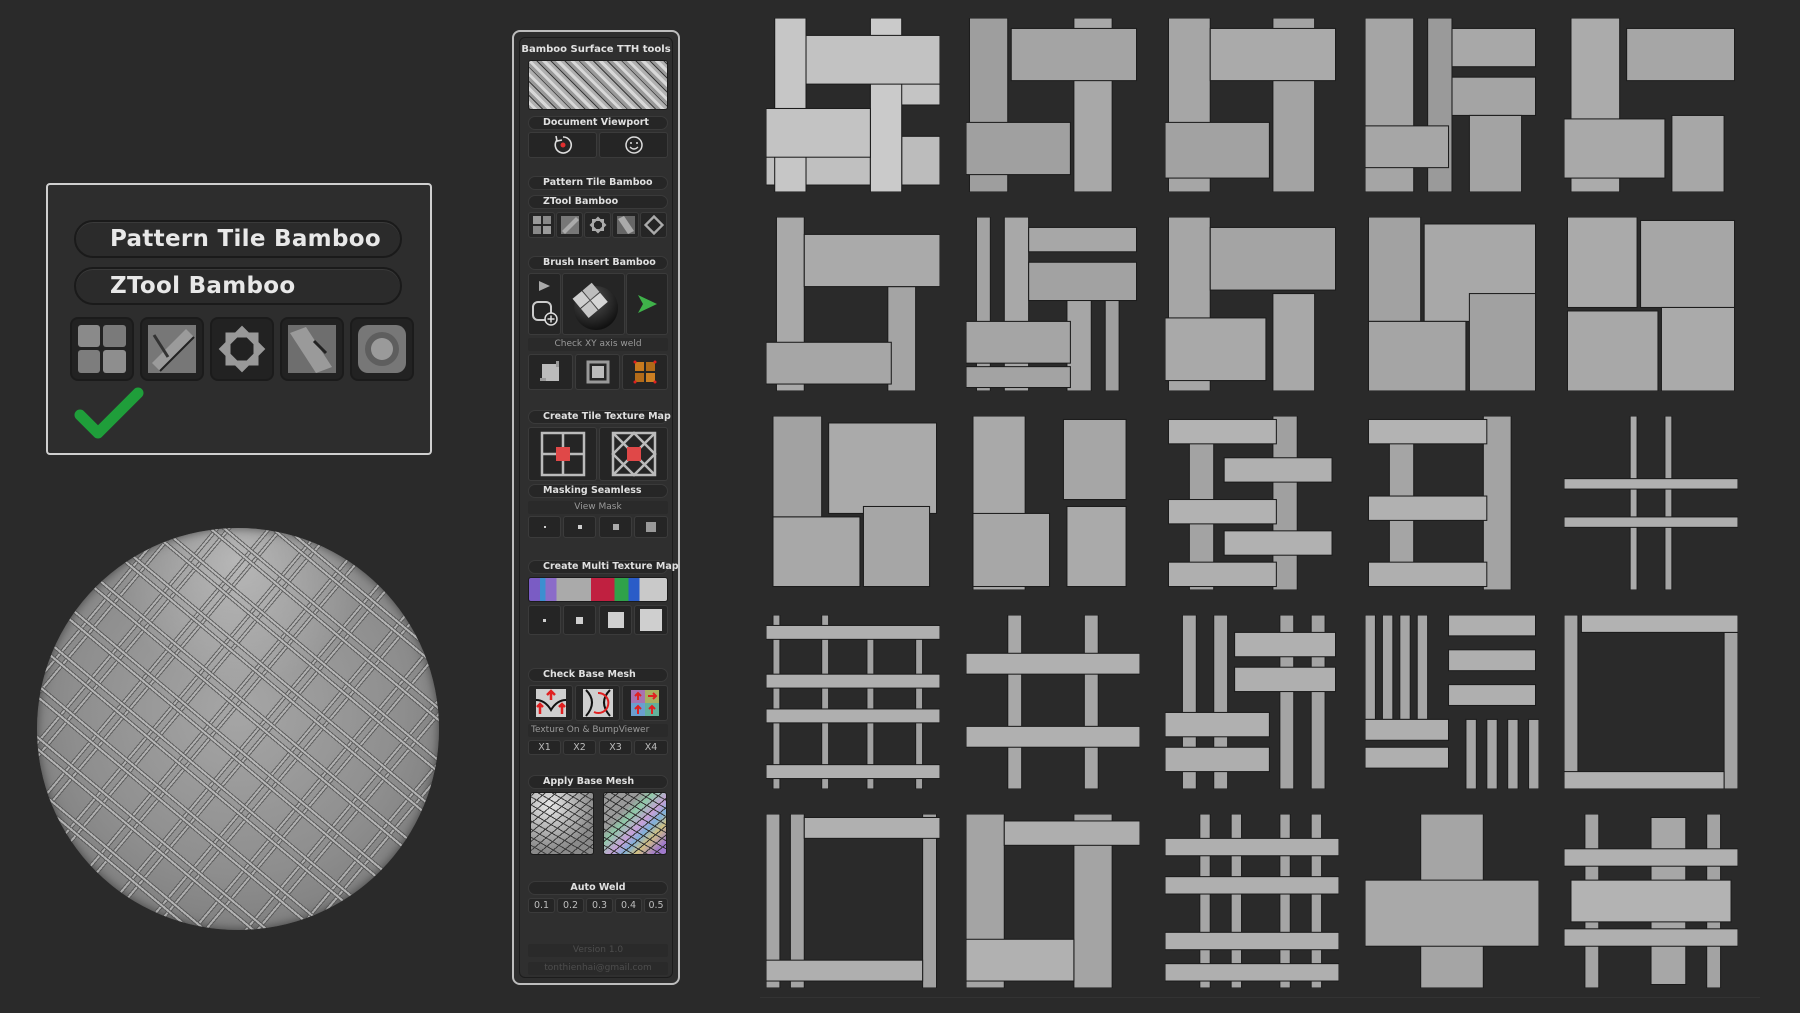 This screenshot has width=1800, height=1013. What do you see at coordinates (1452, 304) in the screenshot?
I see `pattern-tile-parquet-ribbed` at bounding box center [1452, 304].